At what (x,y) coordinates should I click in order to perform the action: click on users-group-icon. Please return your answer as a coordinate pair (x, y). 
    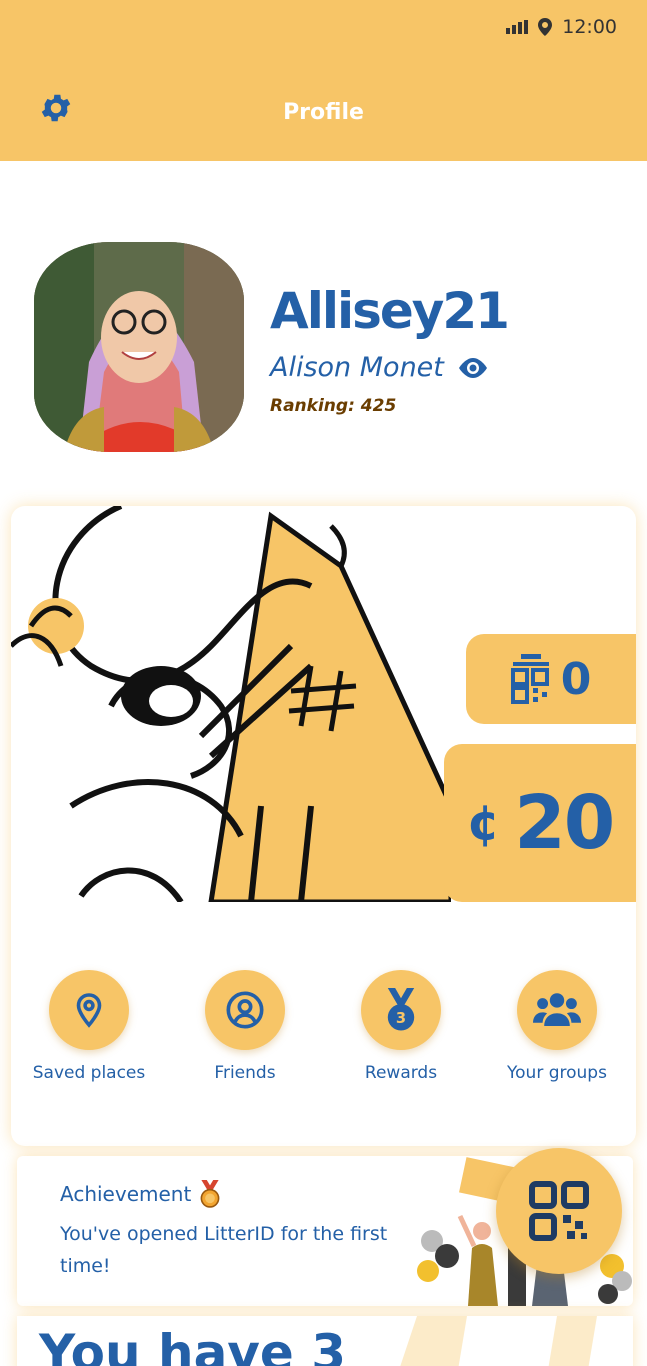
    Looking at the image, I should click on (557, 1009).